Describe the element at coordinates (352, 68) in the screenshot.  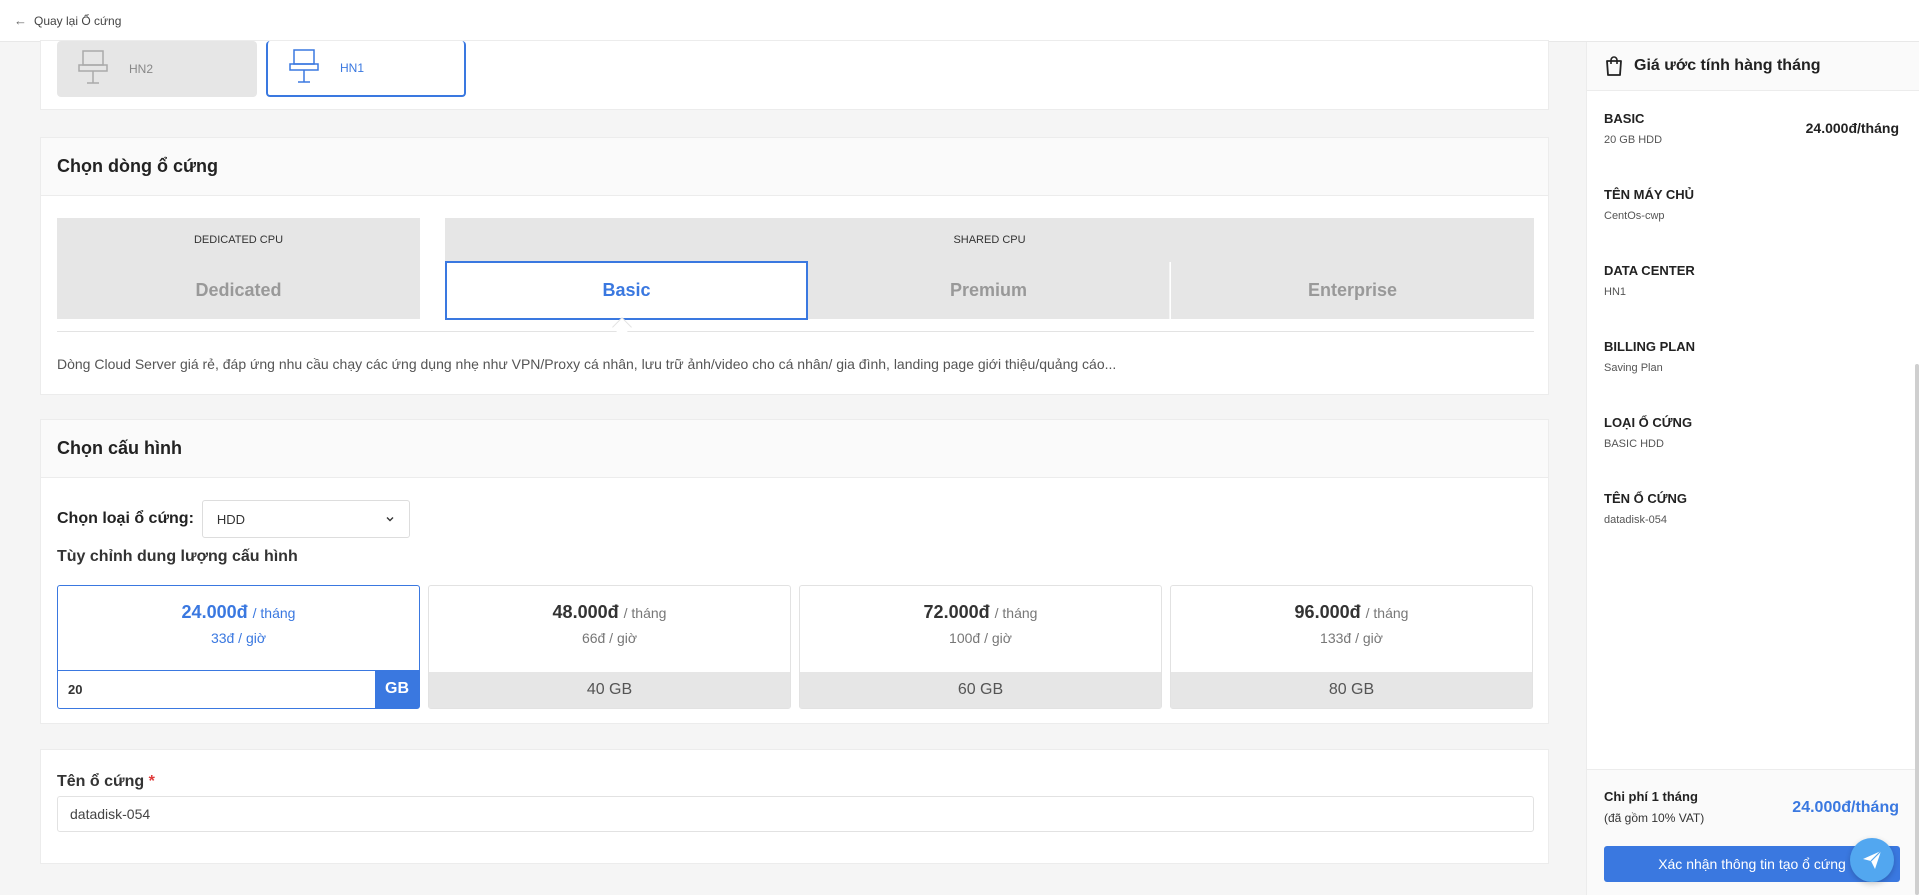
I see `datacenter-label: HN1` at that location.